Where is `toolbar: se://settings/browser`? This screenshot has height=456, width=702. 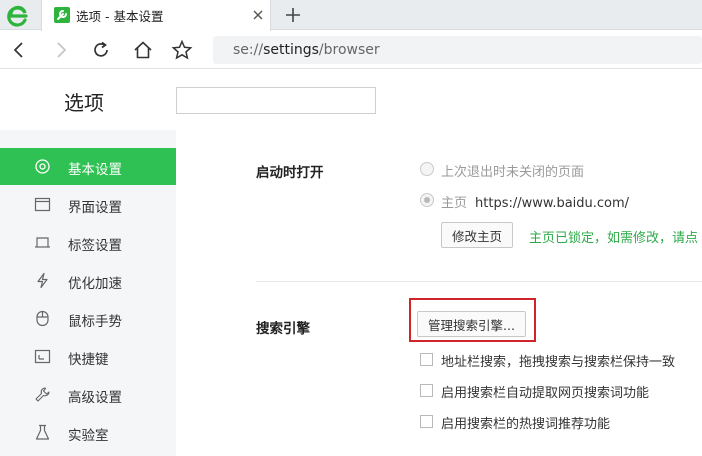
toolbar: se://settings/browser is located at coordinates (351, 50).